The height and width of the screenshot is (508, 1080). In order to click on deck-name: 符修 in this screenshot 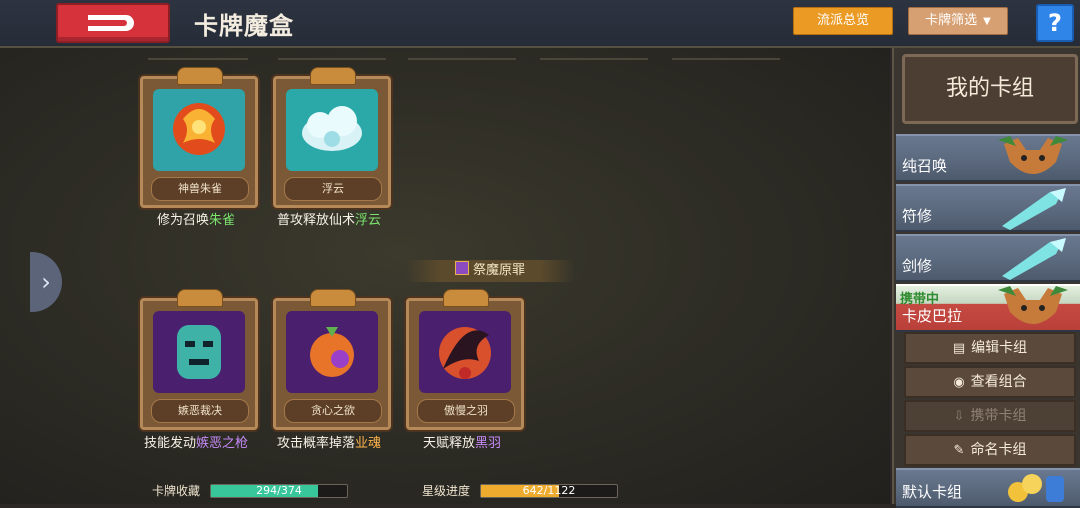, I will do `click(917, 216)`.